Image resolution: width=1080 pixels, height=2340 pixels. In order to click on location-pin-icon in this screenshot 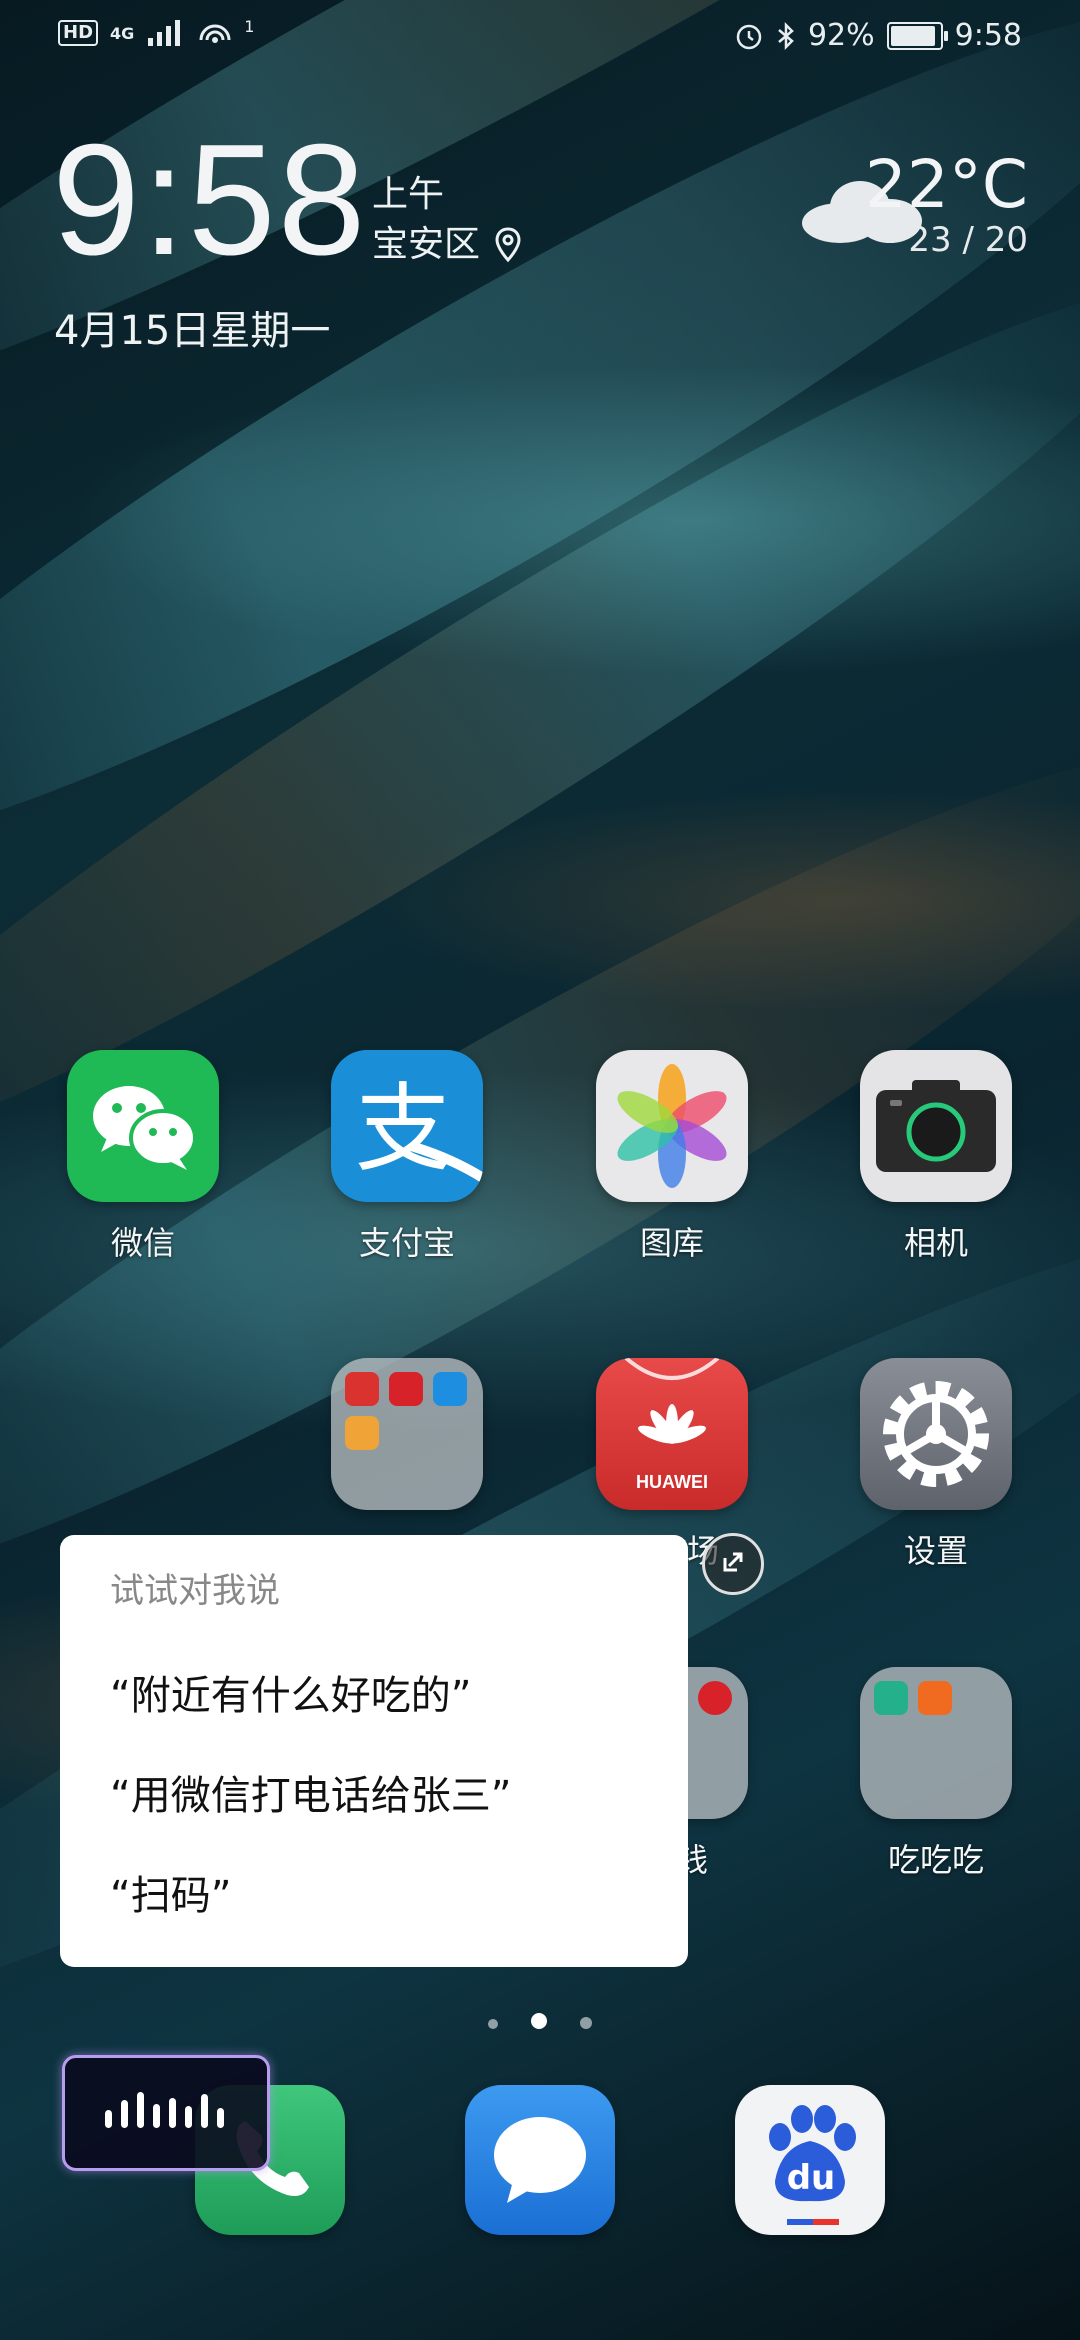, I will do `click(508, 245)`.